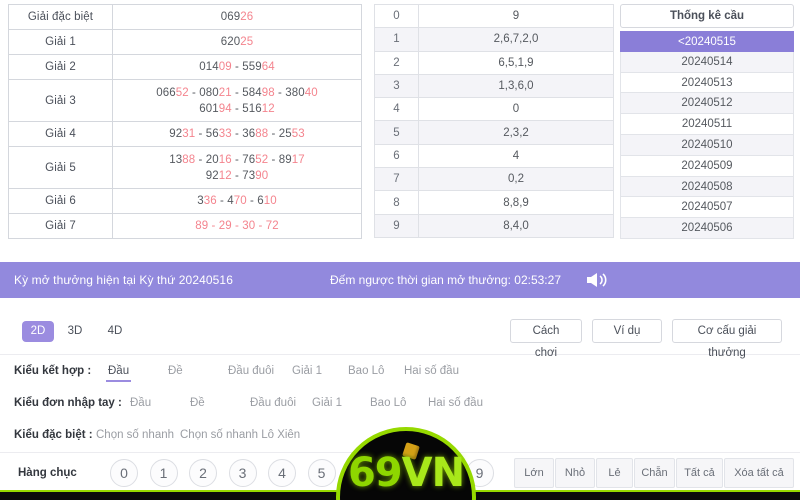 The width and height of the screenshot is (800, 500). I want to click on tab-3d: 3D, so click(75, 331).